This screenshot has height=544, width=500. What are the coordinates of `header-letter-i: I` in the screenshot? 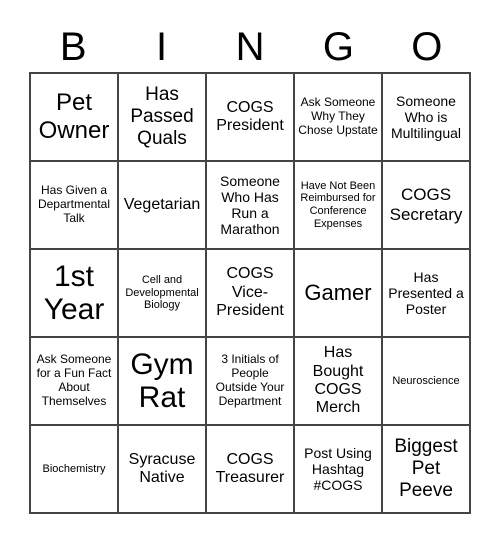 It's located at (162, 47).